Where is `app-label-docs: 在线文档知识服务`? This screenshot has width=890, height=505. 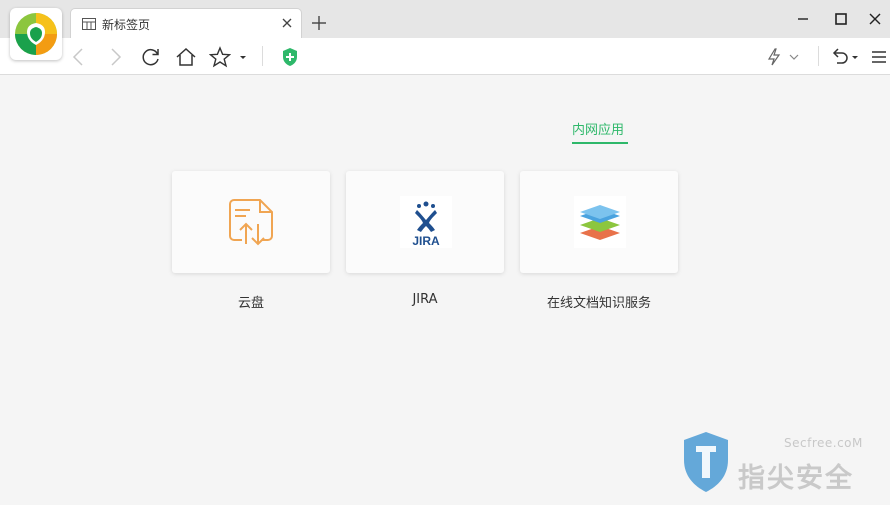 app-label-docs: 在线文档知识服务 is located at coordinates (599, 301).